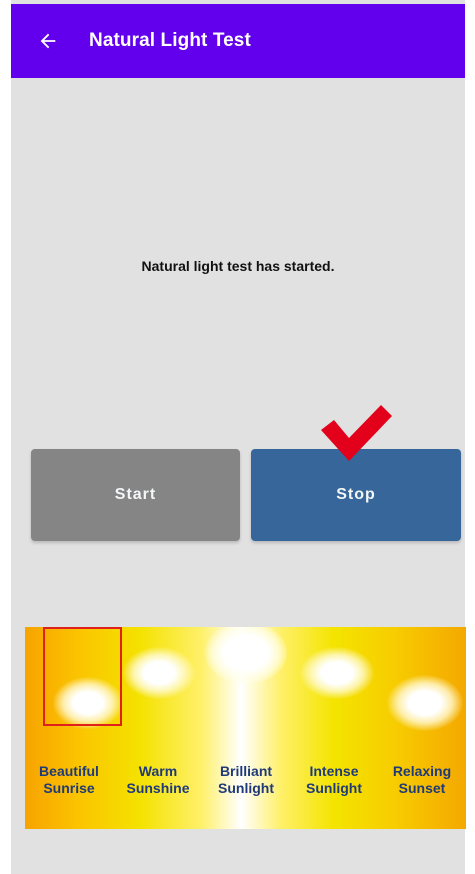 This screenshot has height=874, width=475. I want to click on mode-label-line1: Relaxing, so click(422, 771).